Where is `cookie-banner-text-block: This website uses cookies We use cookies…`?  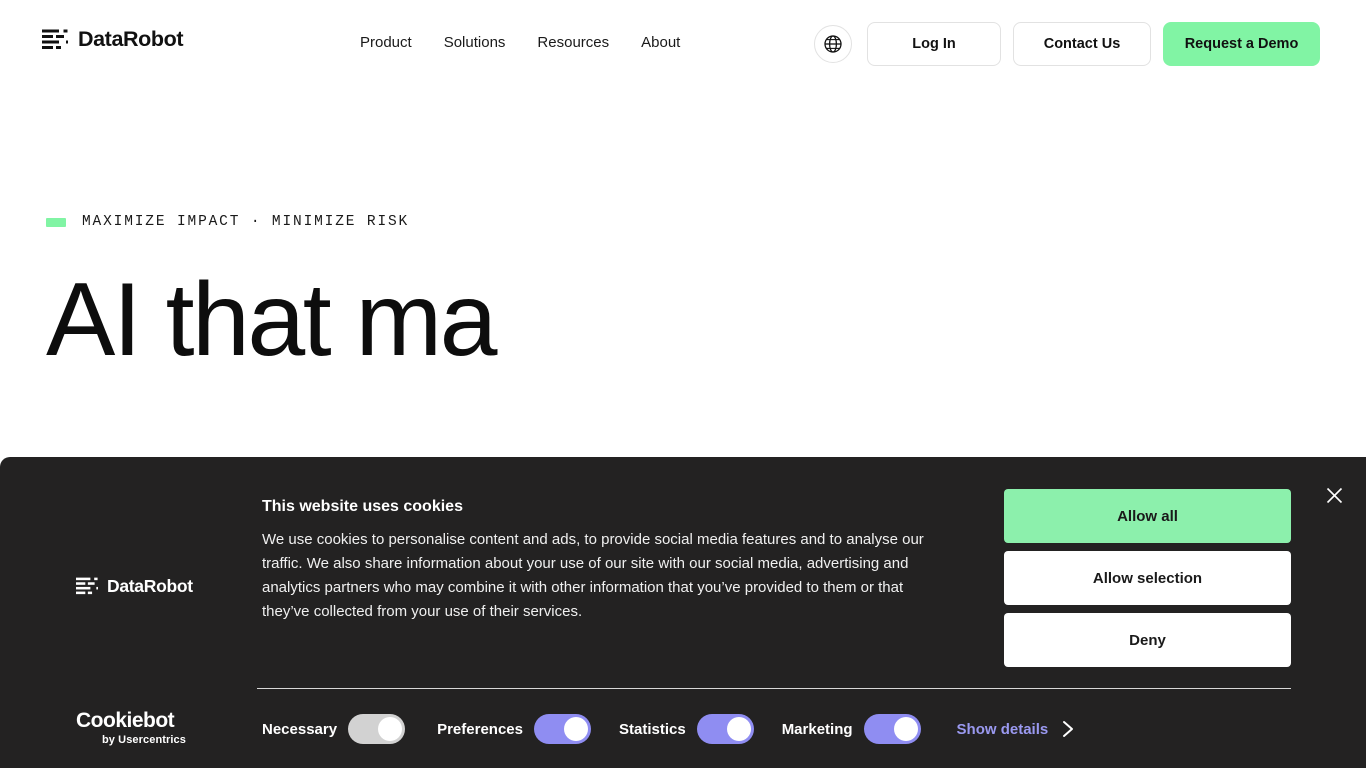 cookie-banner-text-block: This website uses cookies We use cookies… is located at coordinates (607, 560).